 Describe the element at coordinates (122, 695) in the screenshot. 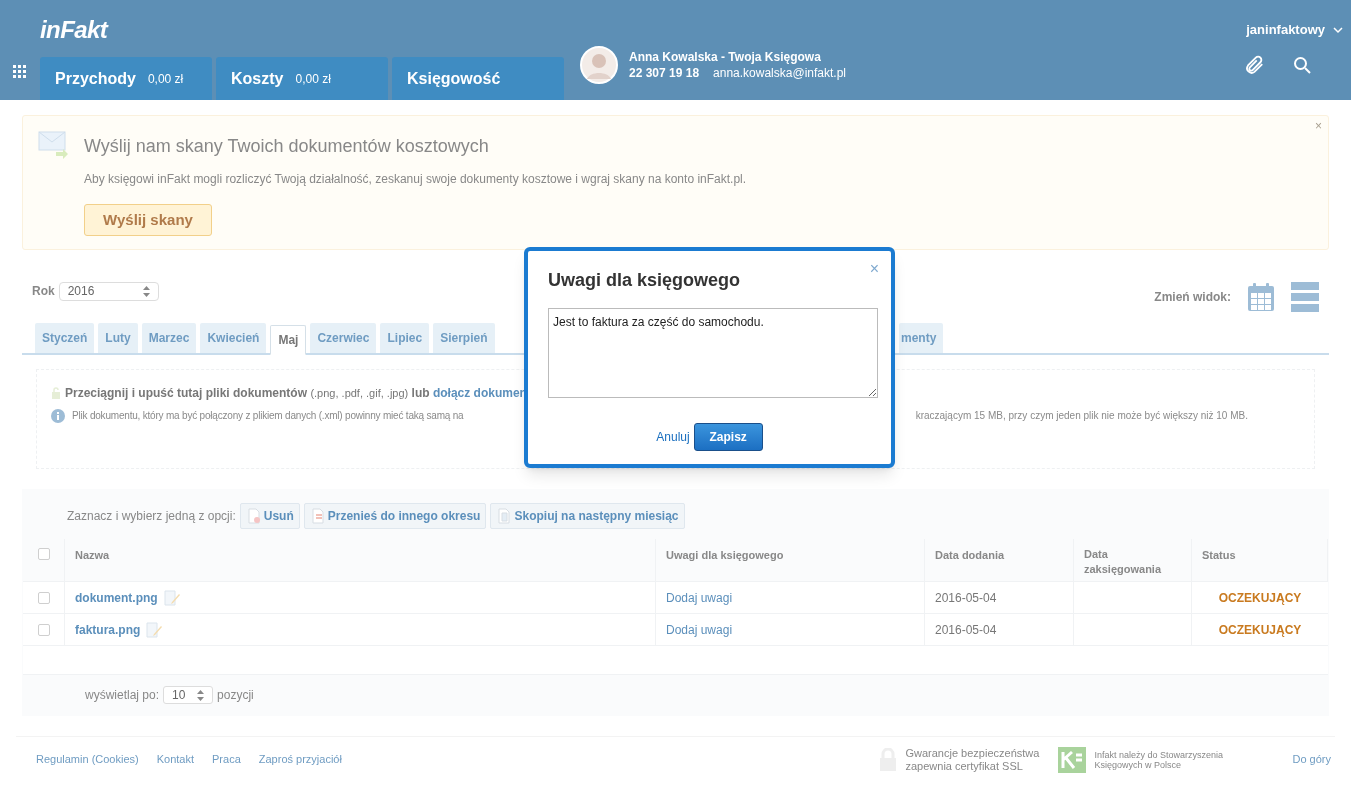

I see `page-size-label: wyświetlaj po:` at that location.